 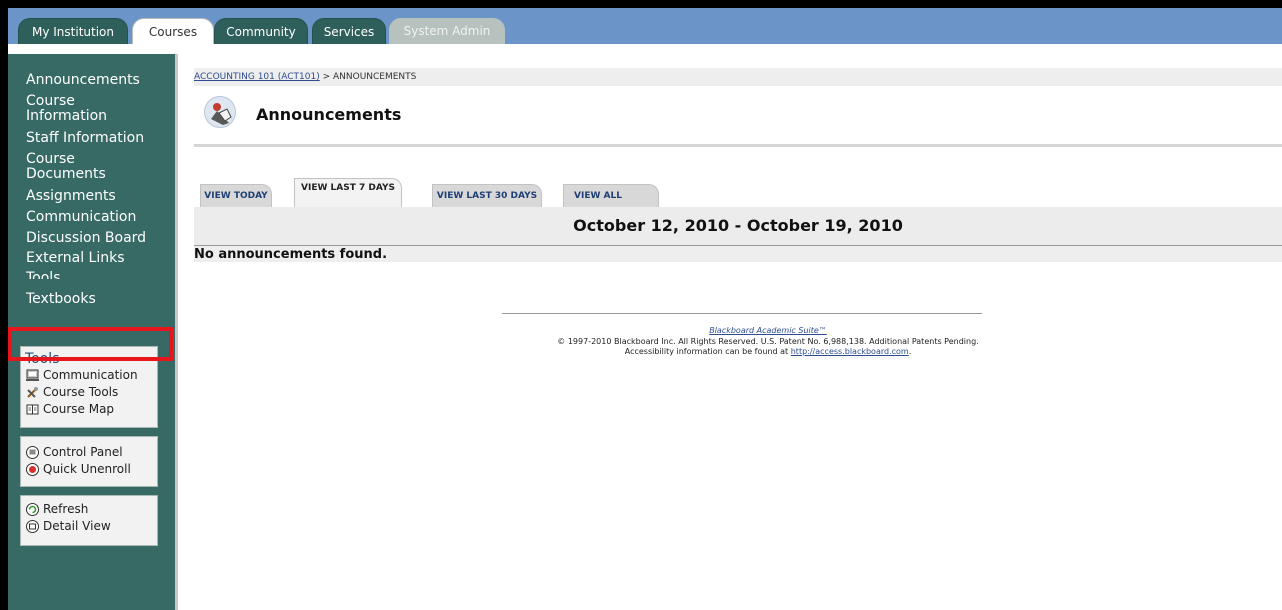 What do you see at coordinates (32, 452) in the screenshot?
I see `control-panel-icon` at bounding box center [32, 452].